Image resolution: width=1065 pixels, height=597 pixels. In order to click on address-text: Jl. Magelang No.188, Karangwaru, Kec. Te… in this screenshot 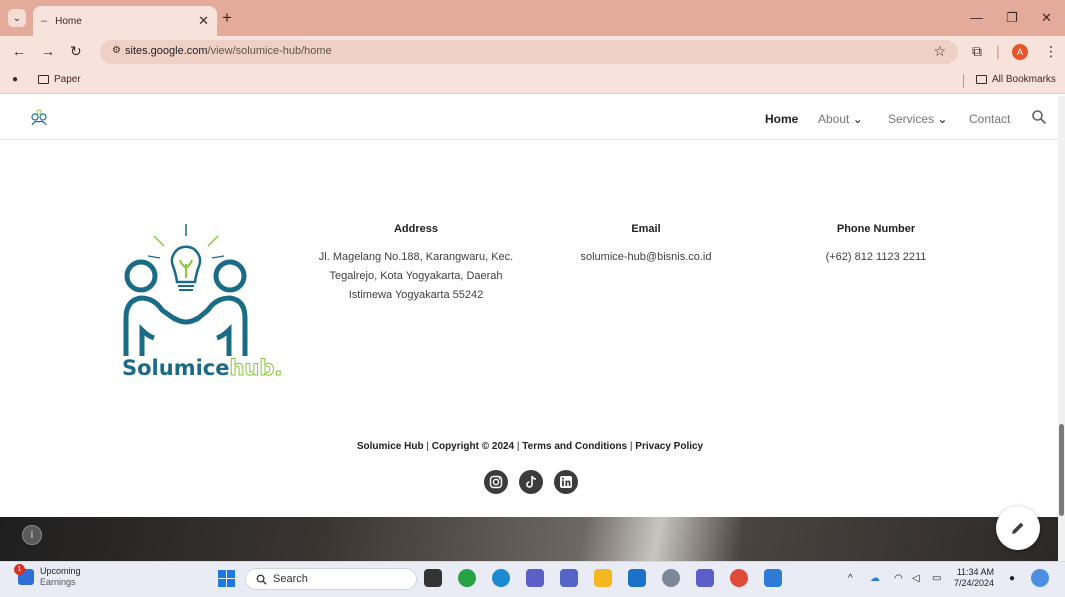, I will do `click(416, 276)`.